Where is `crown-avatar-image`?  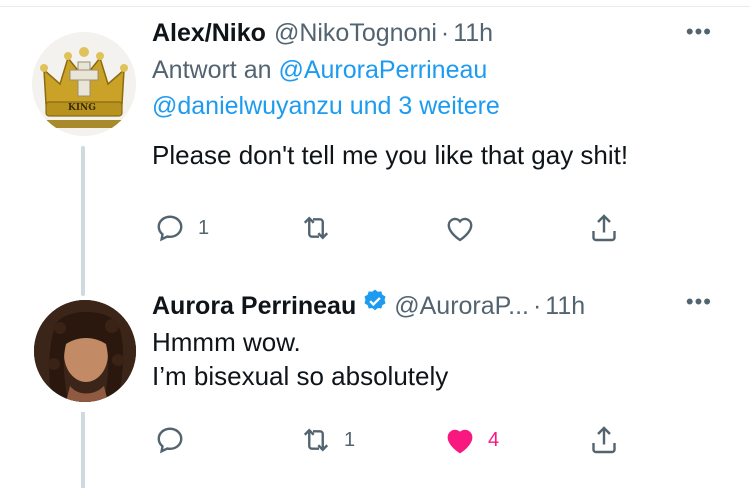
crown-avatar-image is located at coordinates (84, 84).